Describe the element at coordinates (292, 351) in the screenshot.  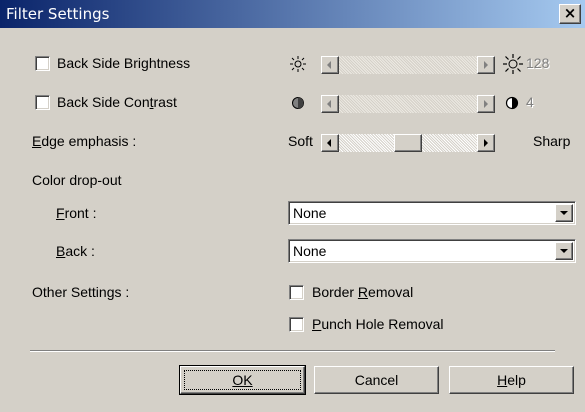
I see `separator` at that location.